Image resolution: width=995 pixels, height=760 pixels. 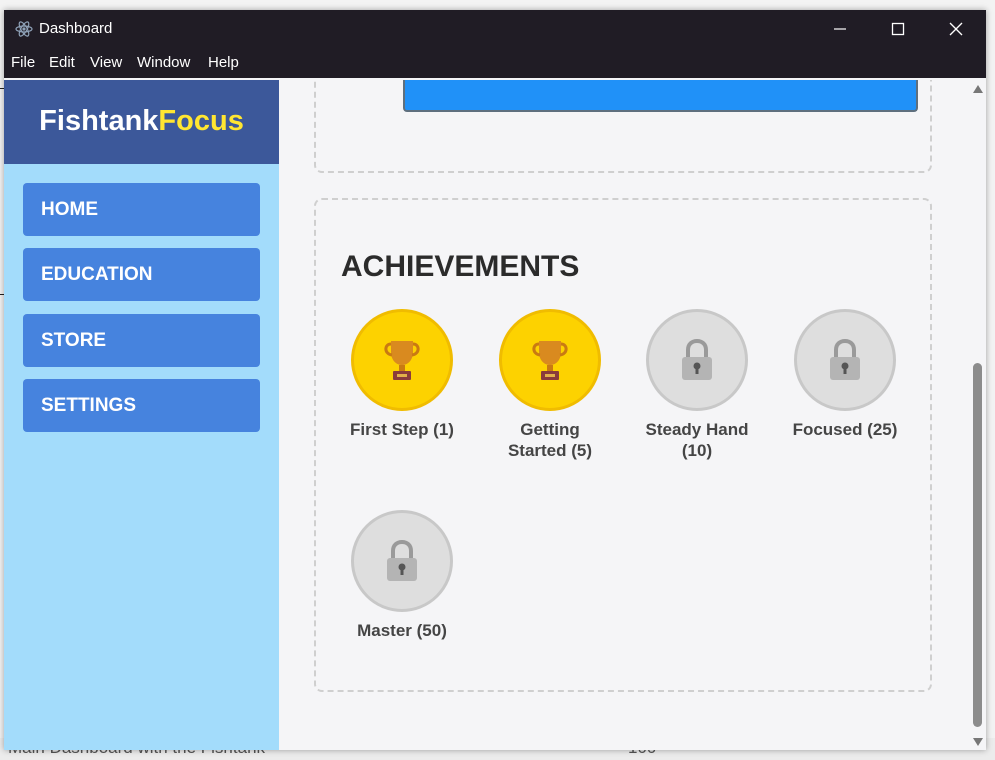 I want to click on menu-view: View, so click(x=106, y=62).